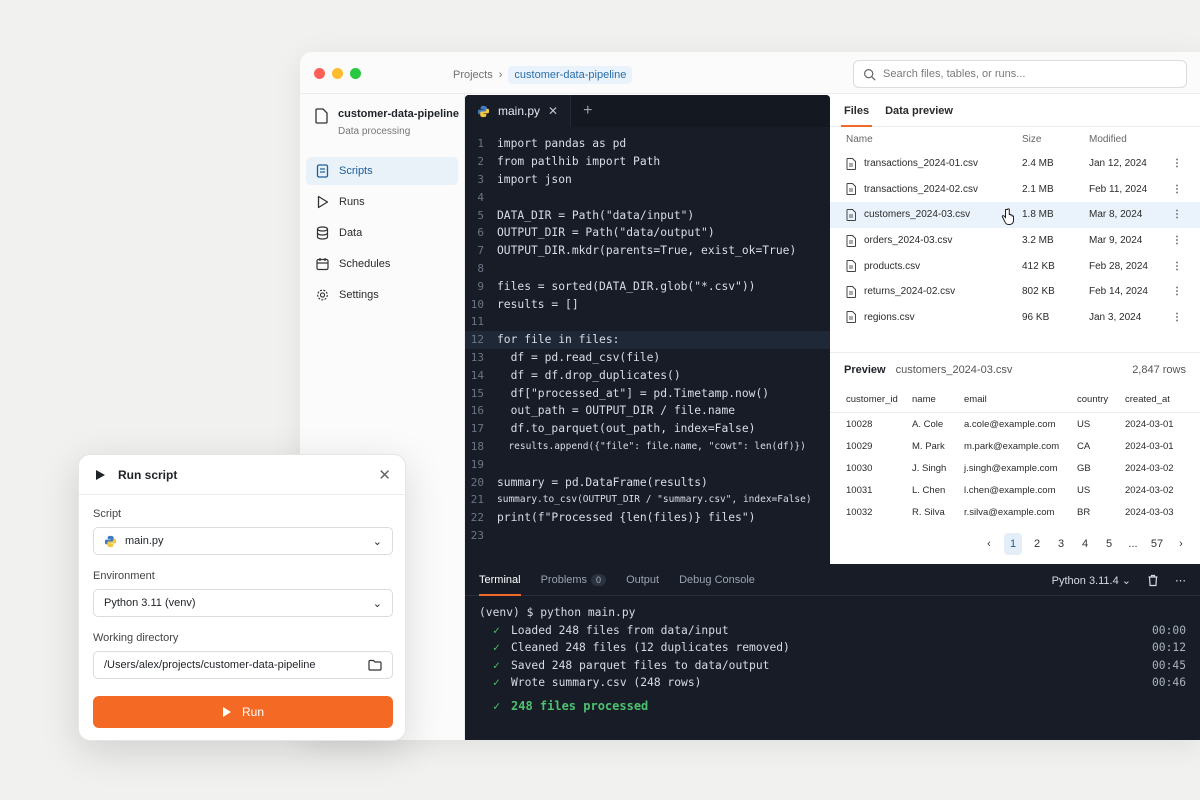  What do you see at coordinates (647, 197) in the screenshot?
I see `code-line: 4` at bounding box center [647, 197].